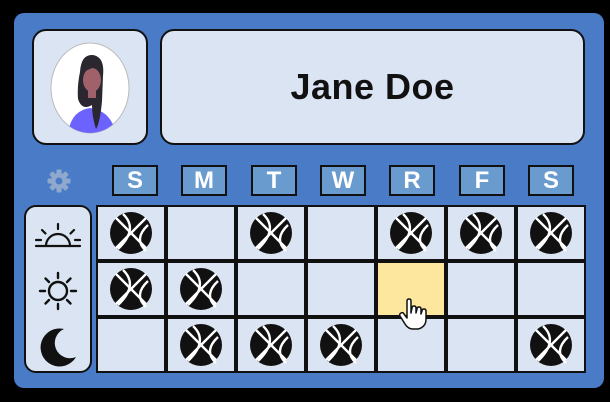 The height and width of the screenshot is (402, 610). I want to click on period-morning, so click(58, 236).